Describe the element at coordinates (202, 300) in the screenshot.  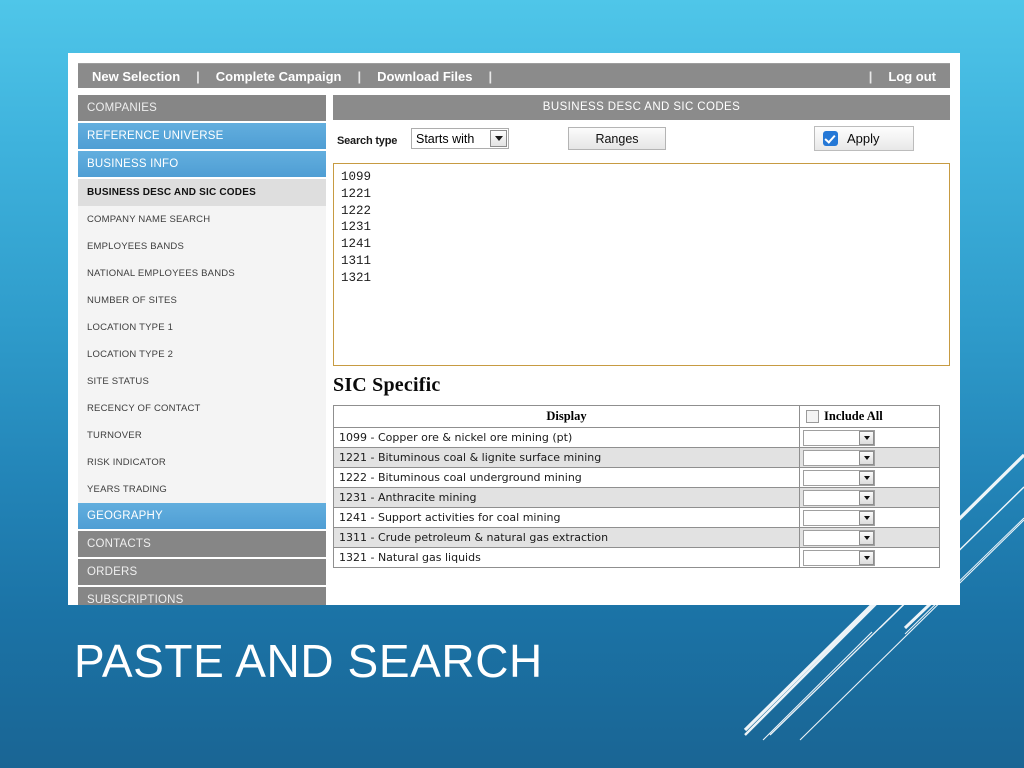
I see `sidebar-item-number-of-sites: NUMBER OF SITES` at that location.